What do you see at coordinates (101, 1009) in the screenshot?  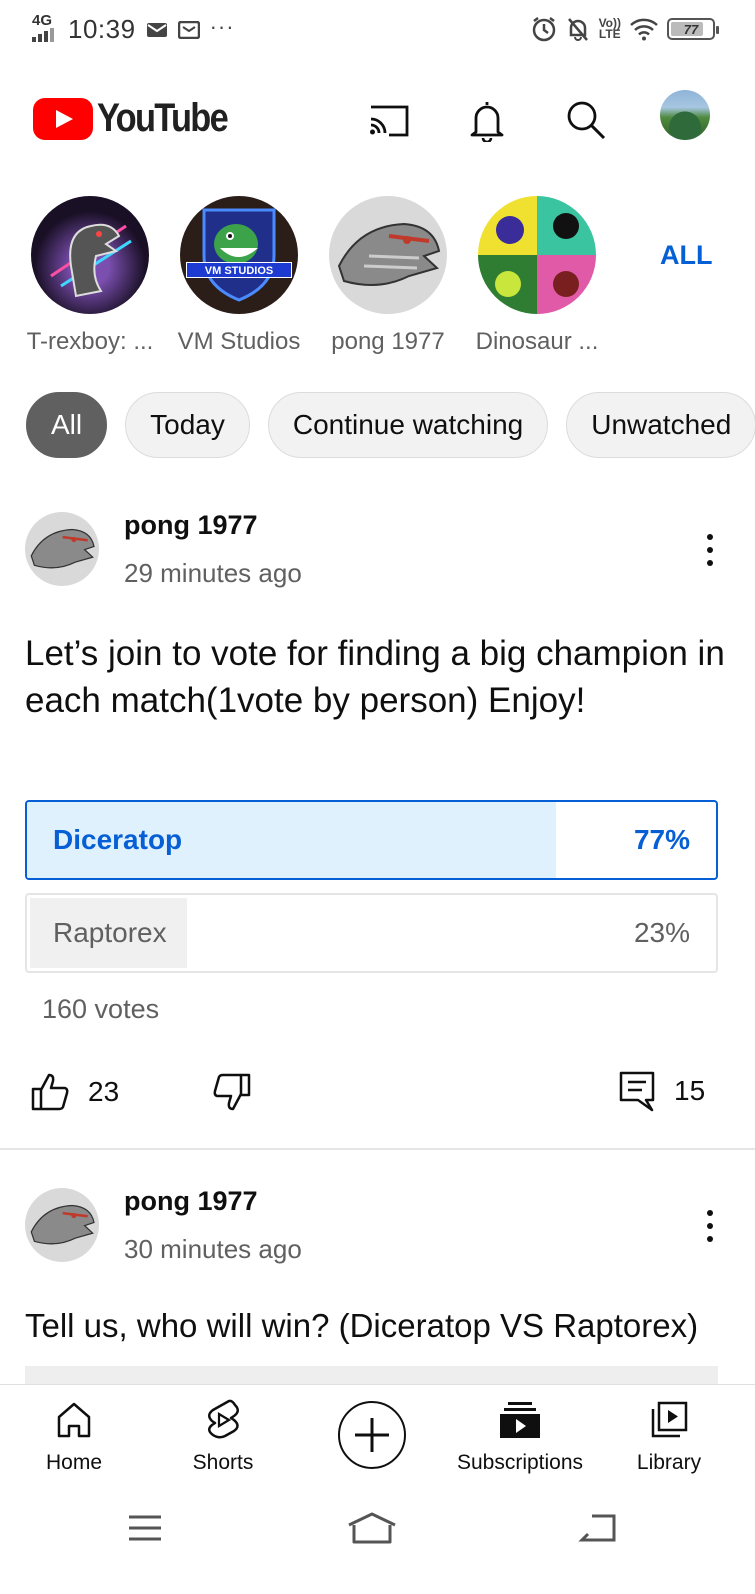 I see `poll-vote-count: 160 votes` at bounding box center [101, 1009].